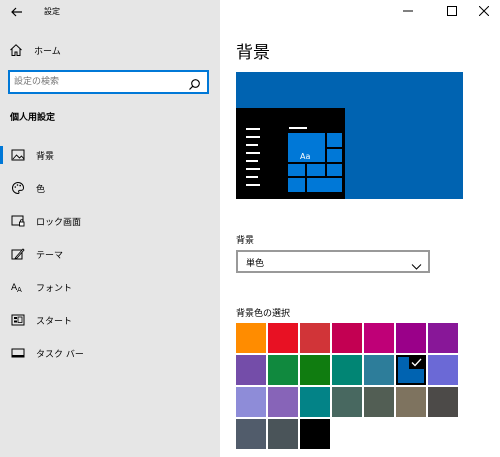 The width and height of the screenshot is (500, 457). I want to click on sidebar-item-label: タスク バー, so click(60, 354).